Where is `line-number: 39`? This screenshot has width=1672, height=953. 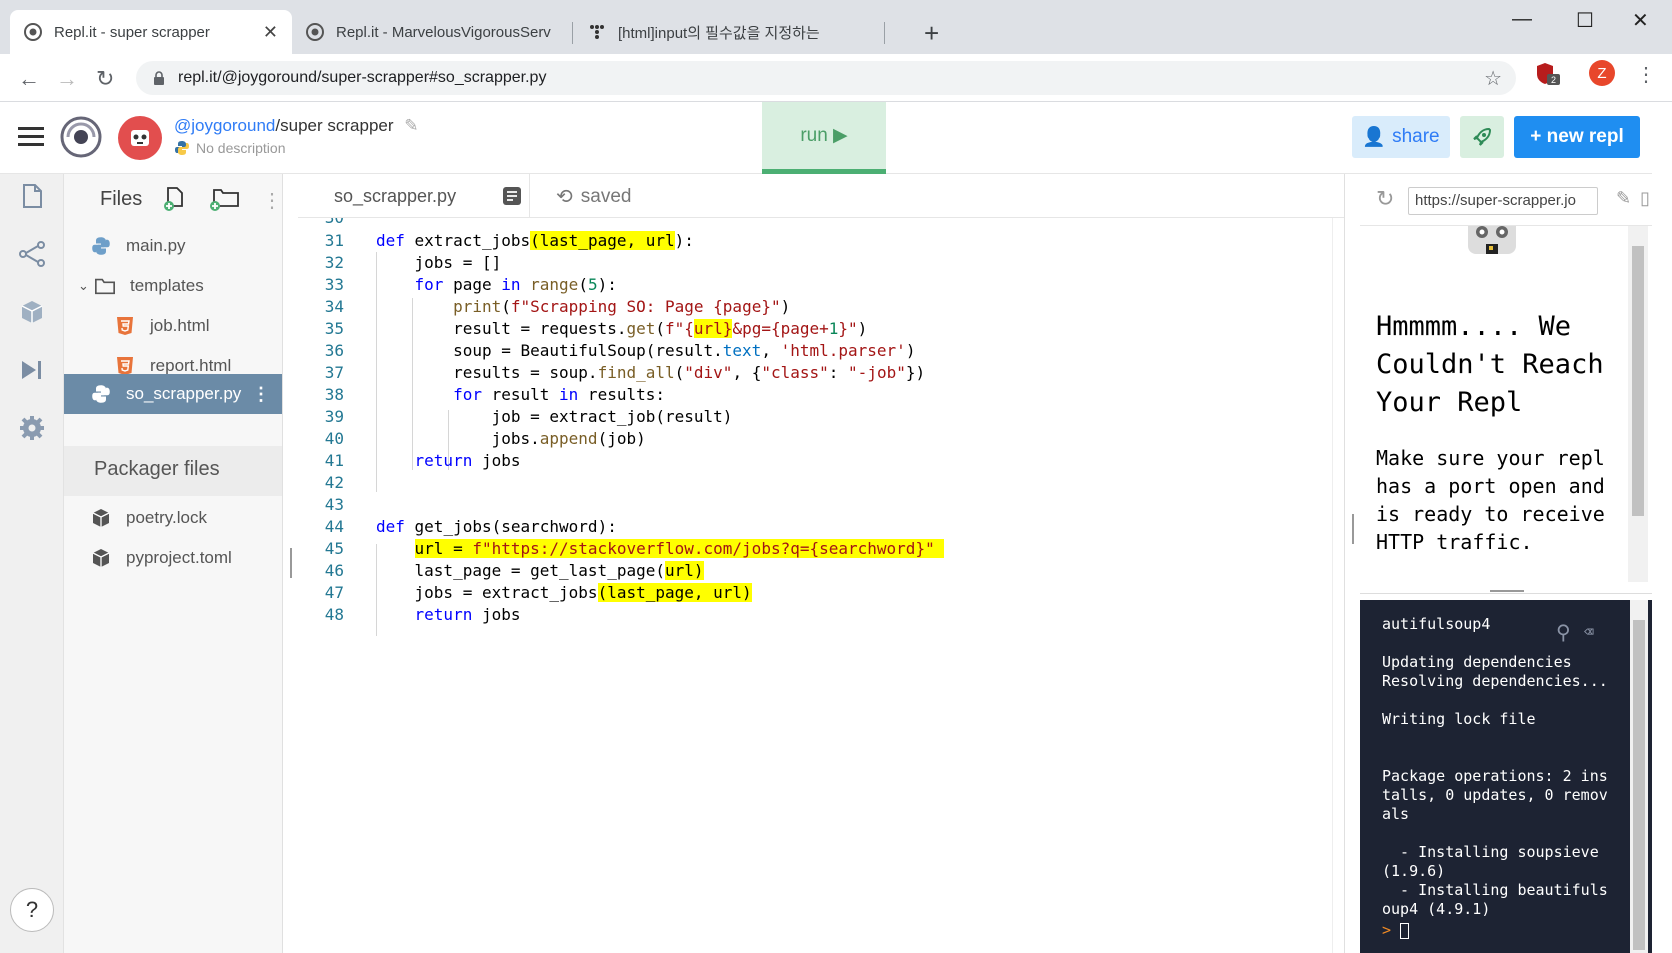 line-number: 39 is located at coordinates (334, 416).